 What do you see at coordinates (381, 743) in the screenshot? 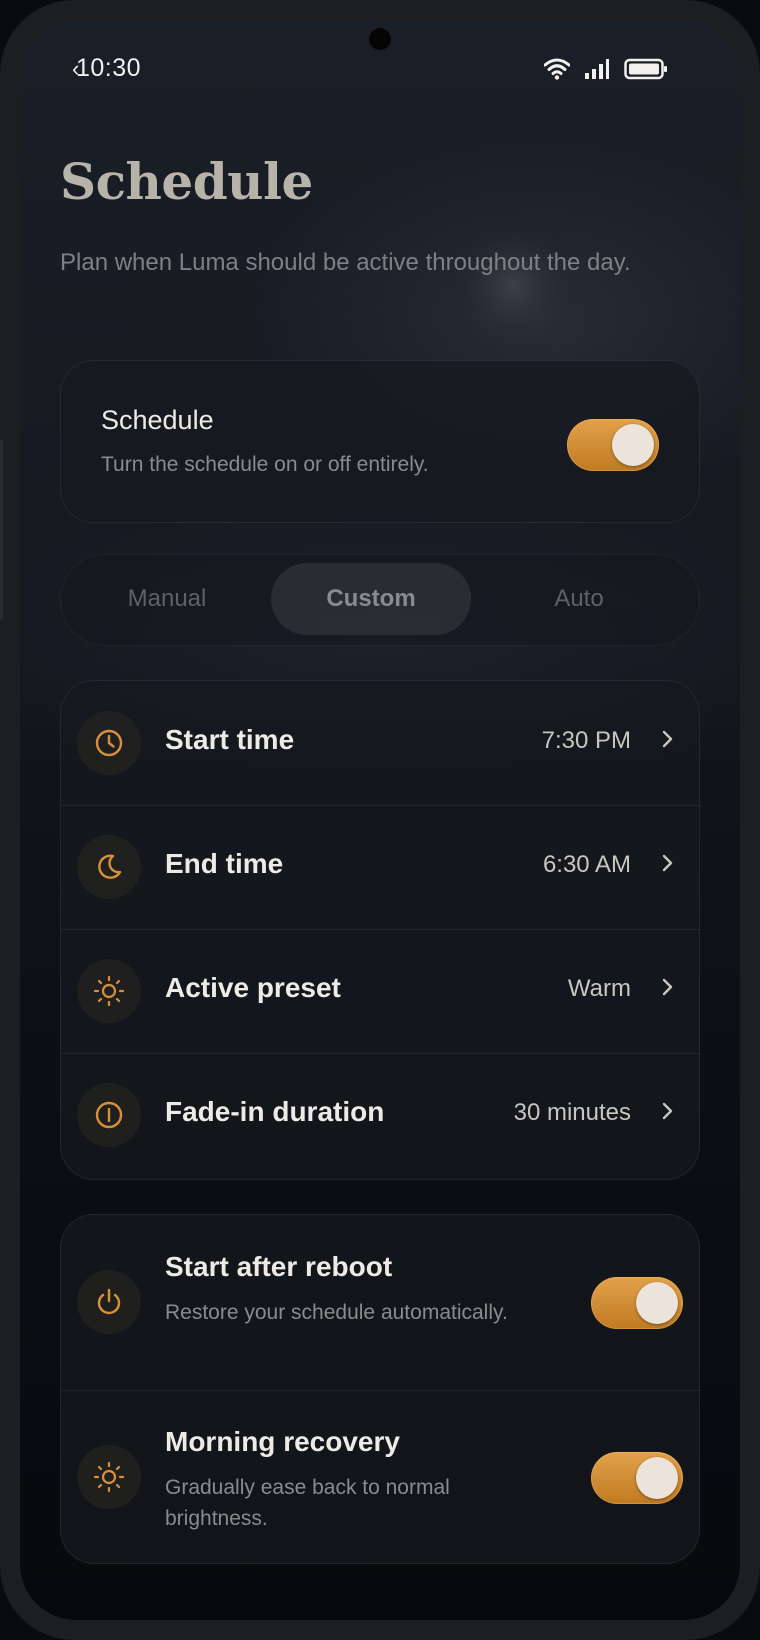
I see `setting-row-start-time: Start time 7:30 PM` at bounding box center [381, 743].